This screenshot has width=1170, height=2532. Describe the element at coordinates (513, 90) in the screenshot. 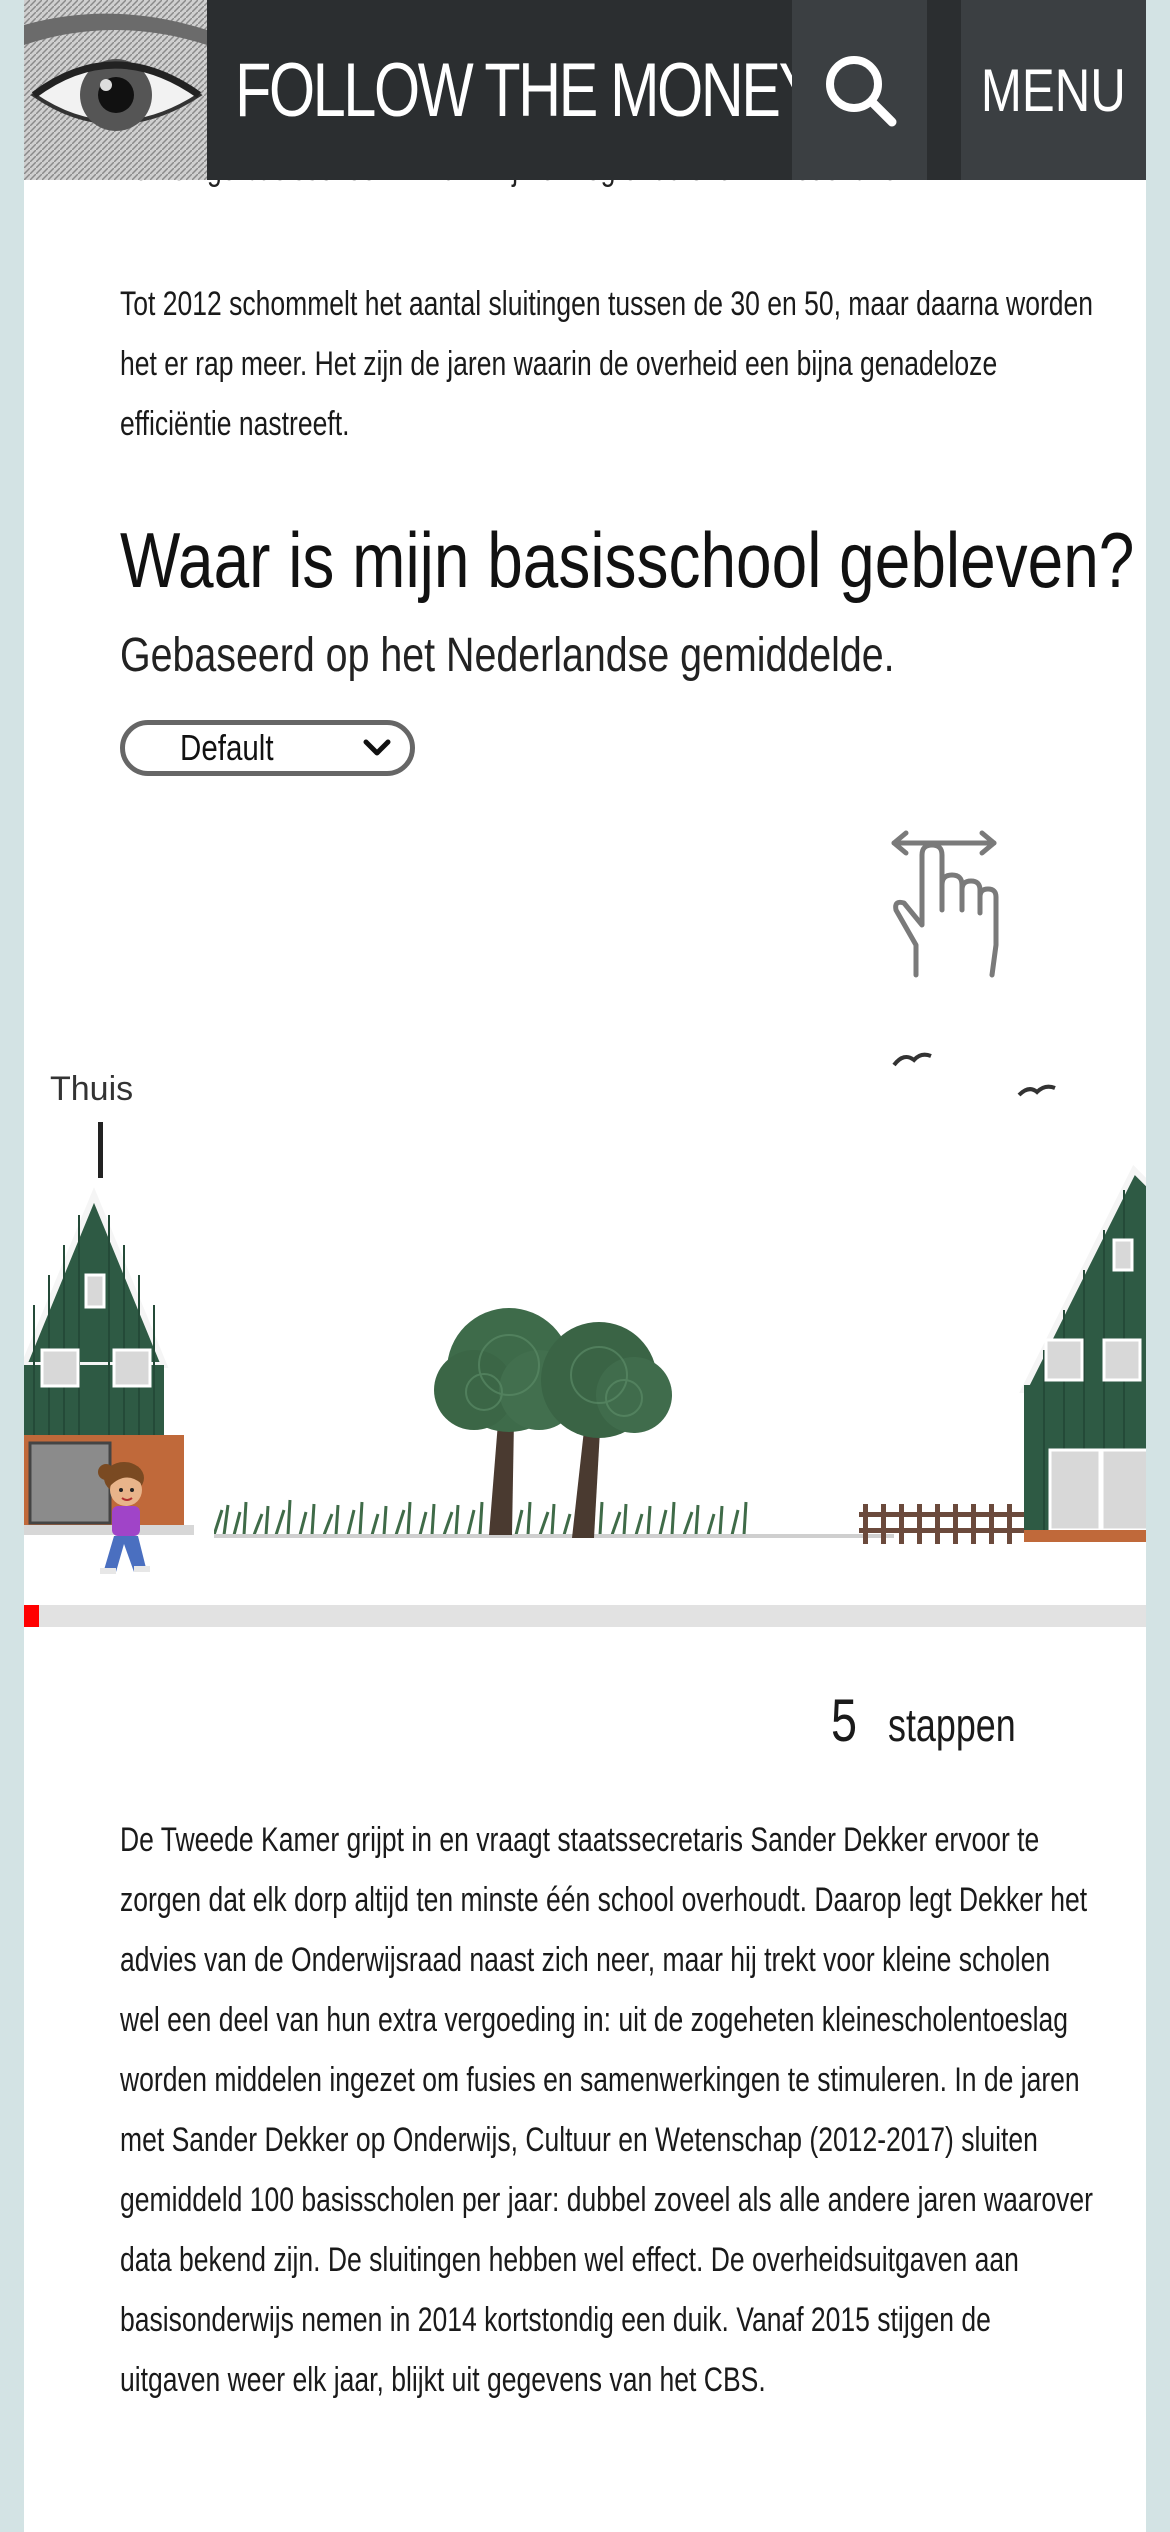

I see `site-logo-text: FOLLOW THE MONEY` at that location.